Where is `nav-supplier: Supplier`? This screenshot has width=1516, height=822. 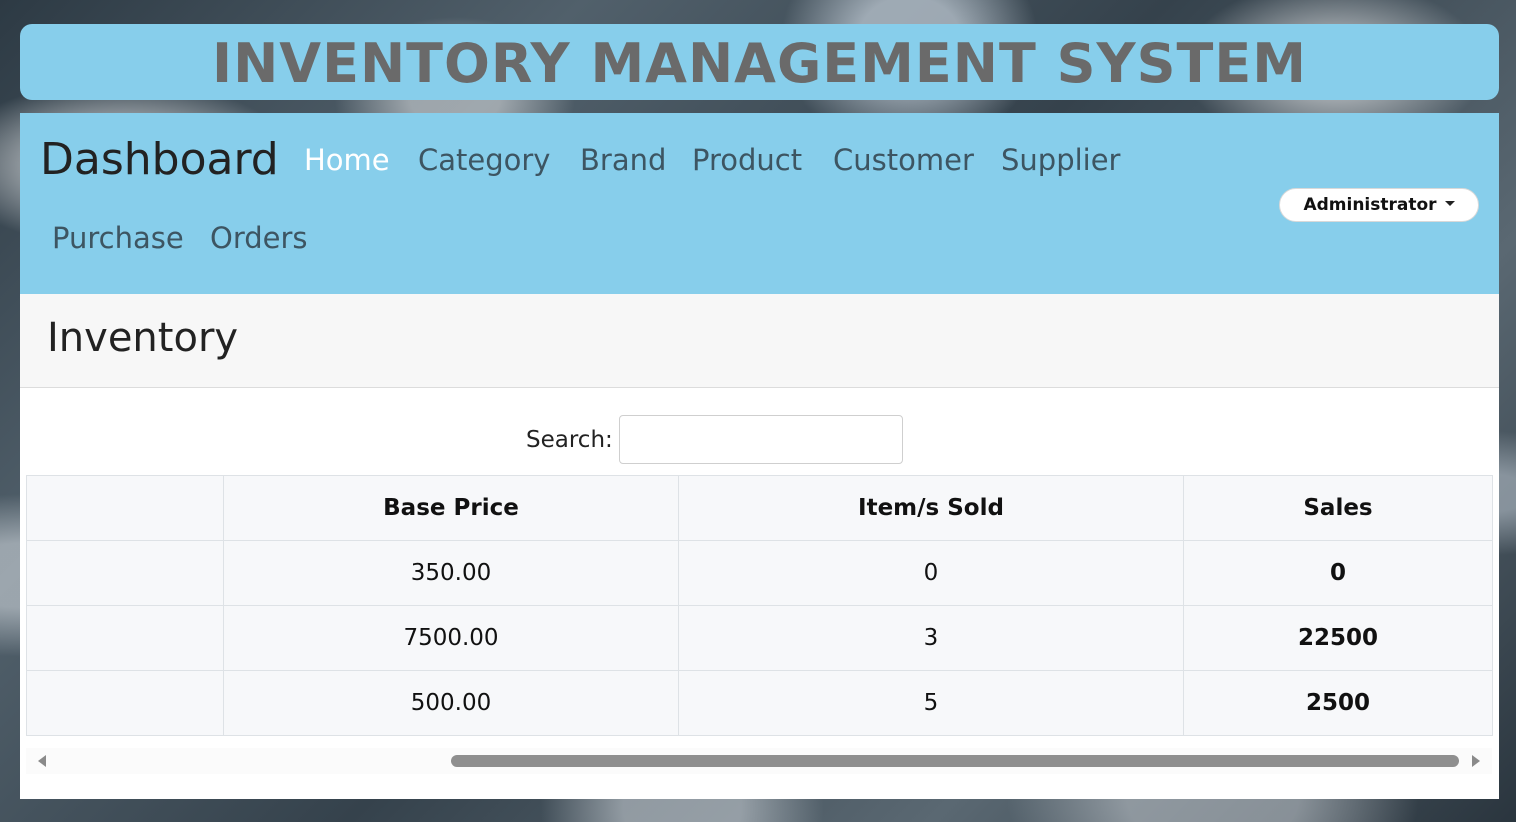
nav-supplier: Supplier is located at coordinates (1060, 160).